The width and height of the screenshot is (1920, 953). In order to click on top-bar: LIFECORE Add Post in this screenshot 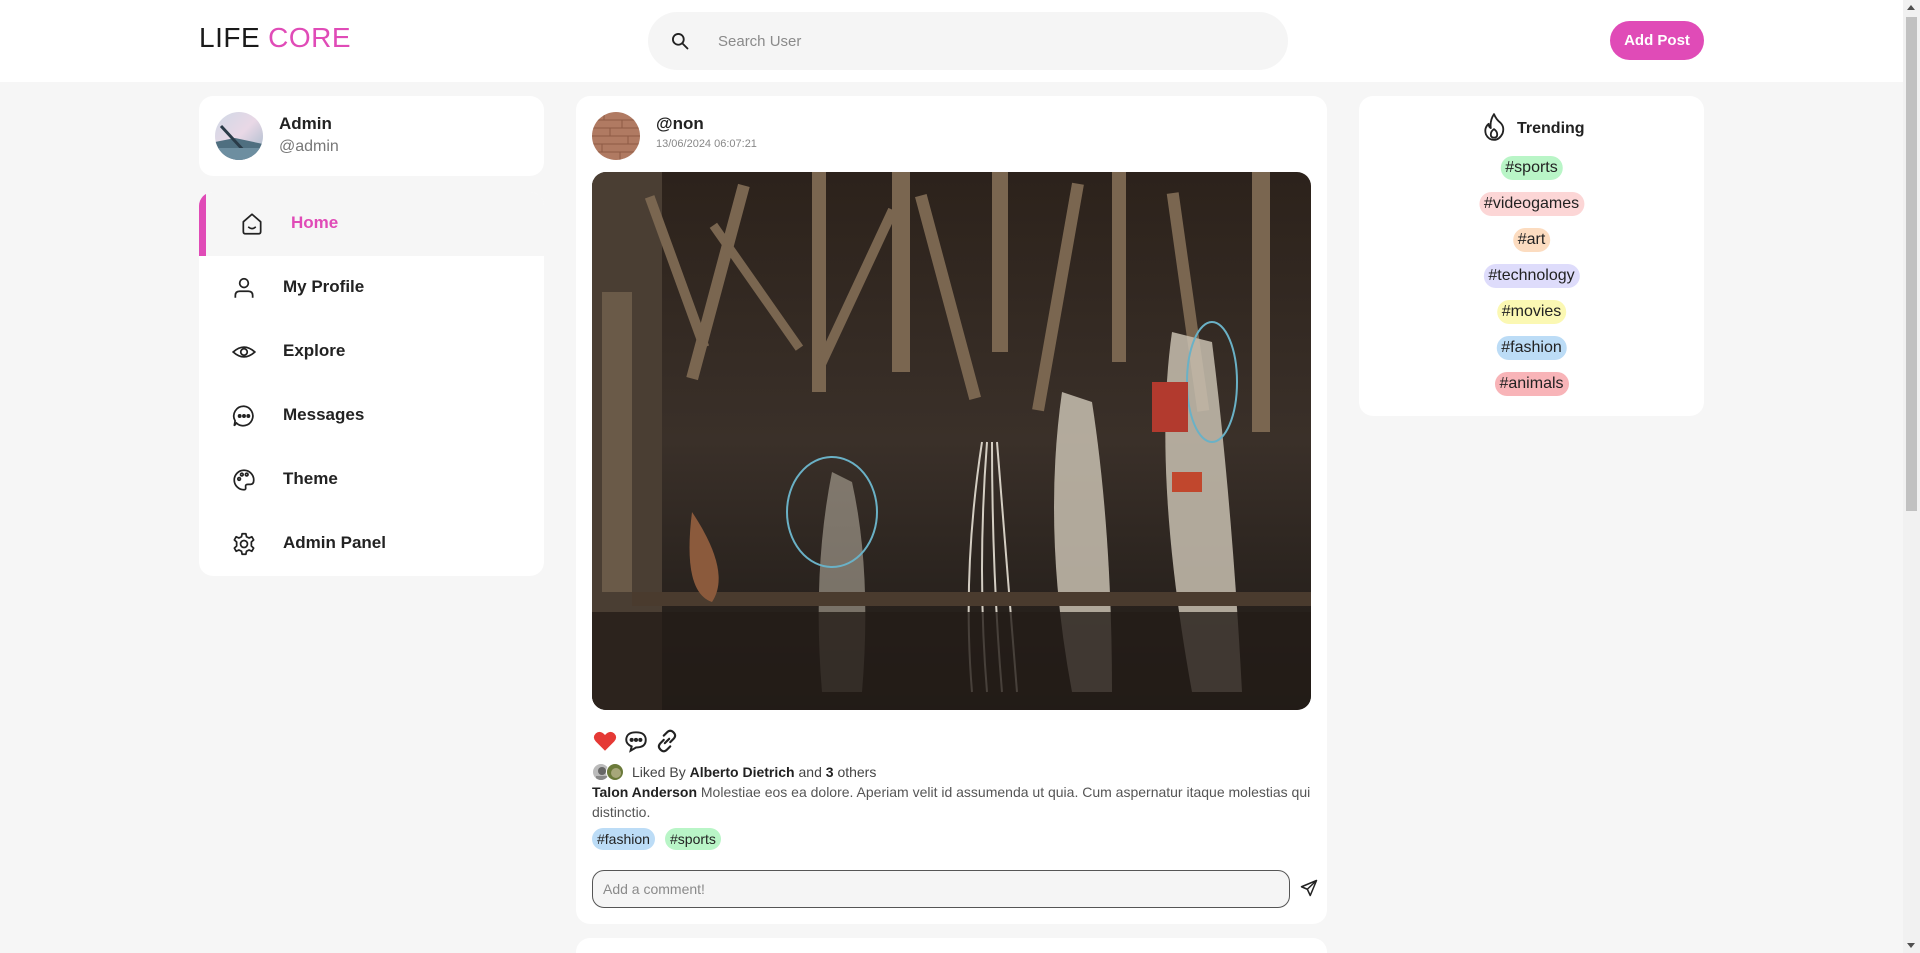, I will do `click(960, 41)`.